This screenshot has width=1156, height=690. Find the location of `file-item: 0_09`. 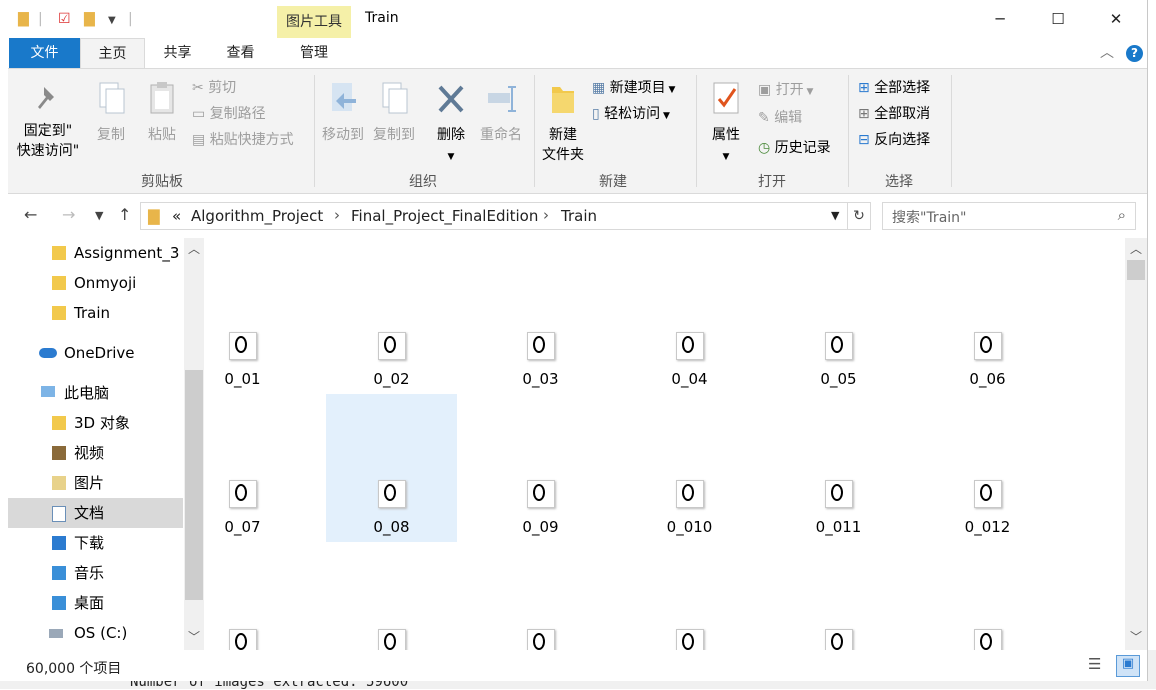

file-item: 0_09 is located at coordinates (540, 468).